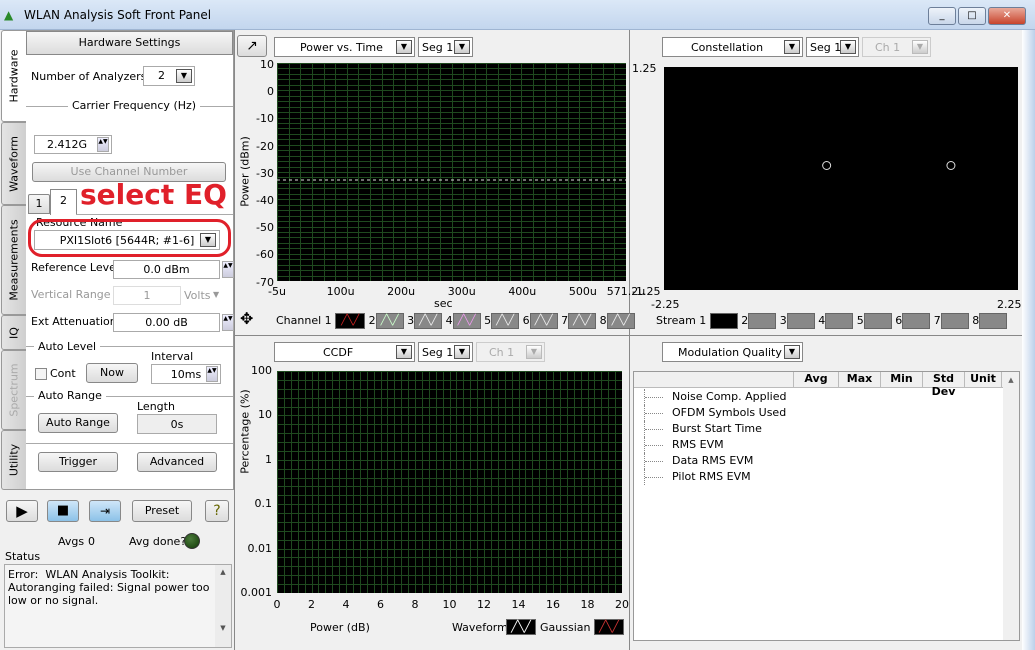 This screenshot has width=1035, height=650. I want to click on vertical-range-unit: Volts, so click(197, 295).